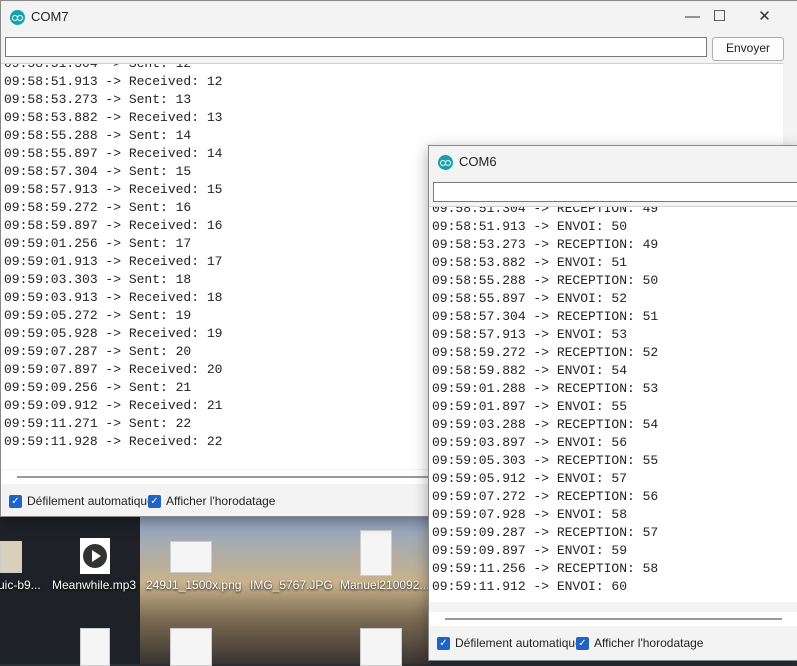 This screenshot has height=666, width=797. I want to click on log-line: 09:58:55.288 -> RECEPTION: 50, so click(545, 280).